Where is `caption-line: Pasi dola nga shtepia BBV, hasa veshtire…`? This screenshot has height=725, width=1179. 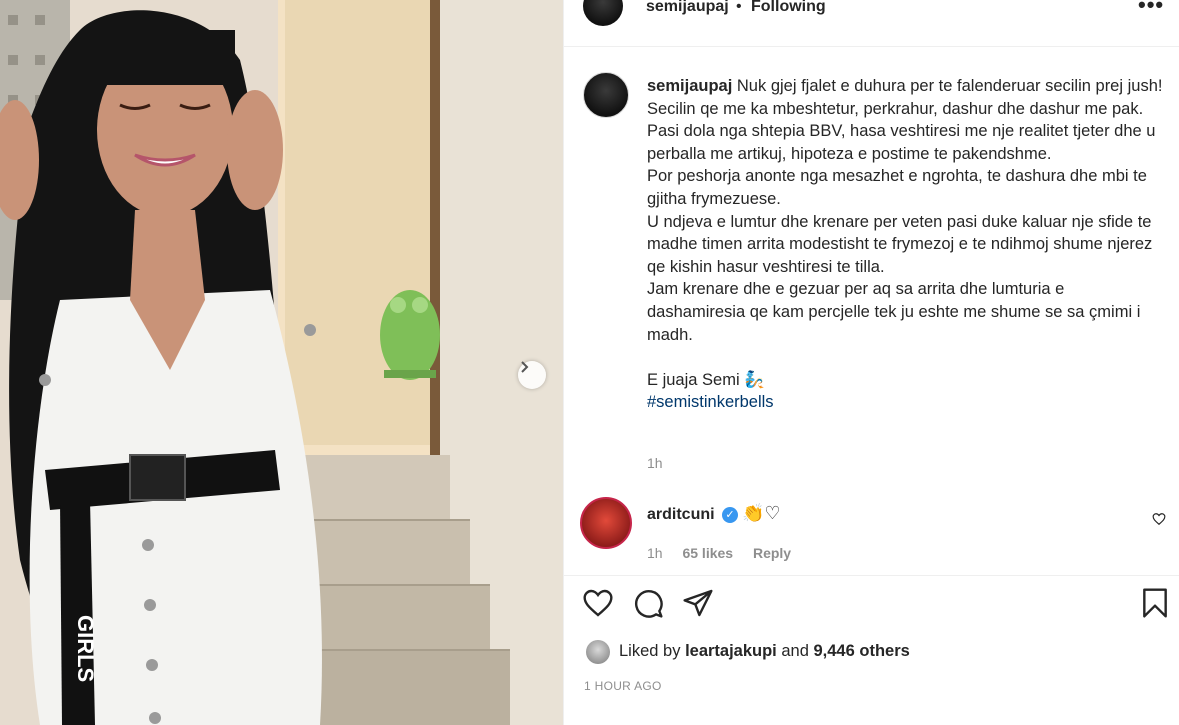 caption-line: Pasi dola nga shtepia BBV, hasa veshtire… is located at coordinates (901, 142).